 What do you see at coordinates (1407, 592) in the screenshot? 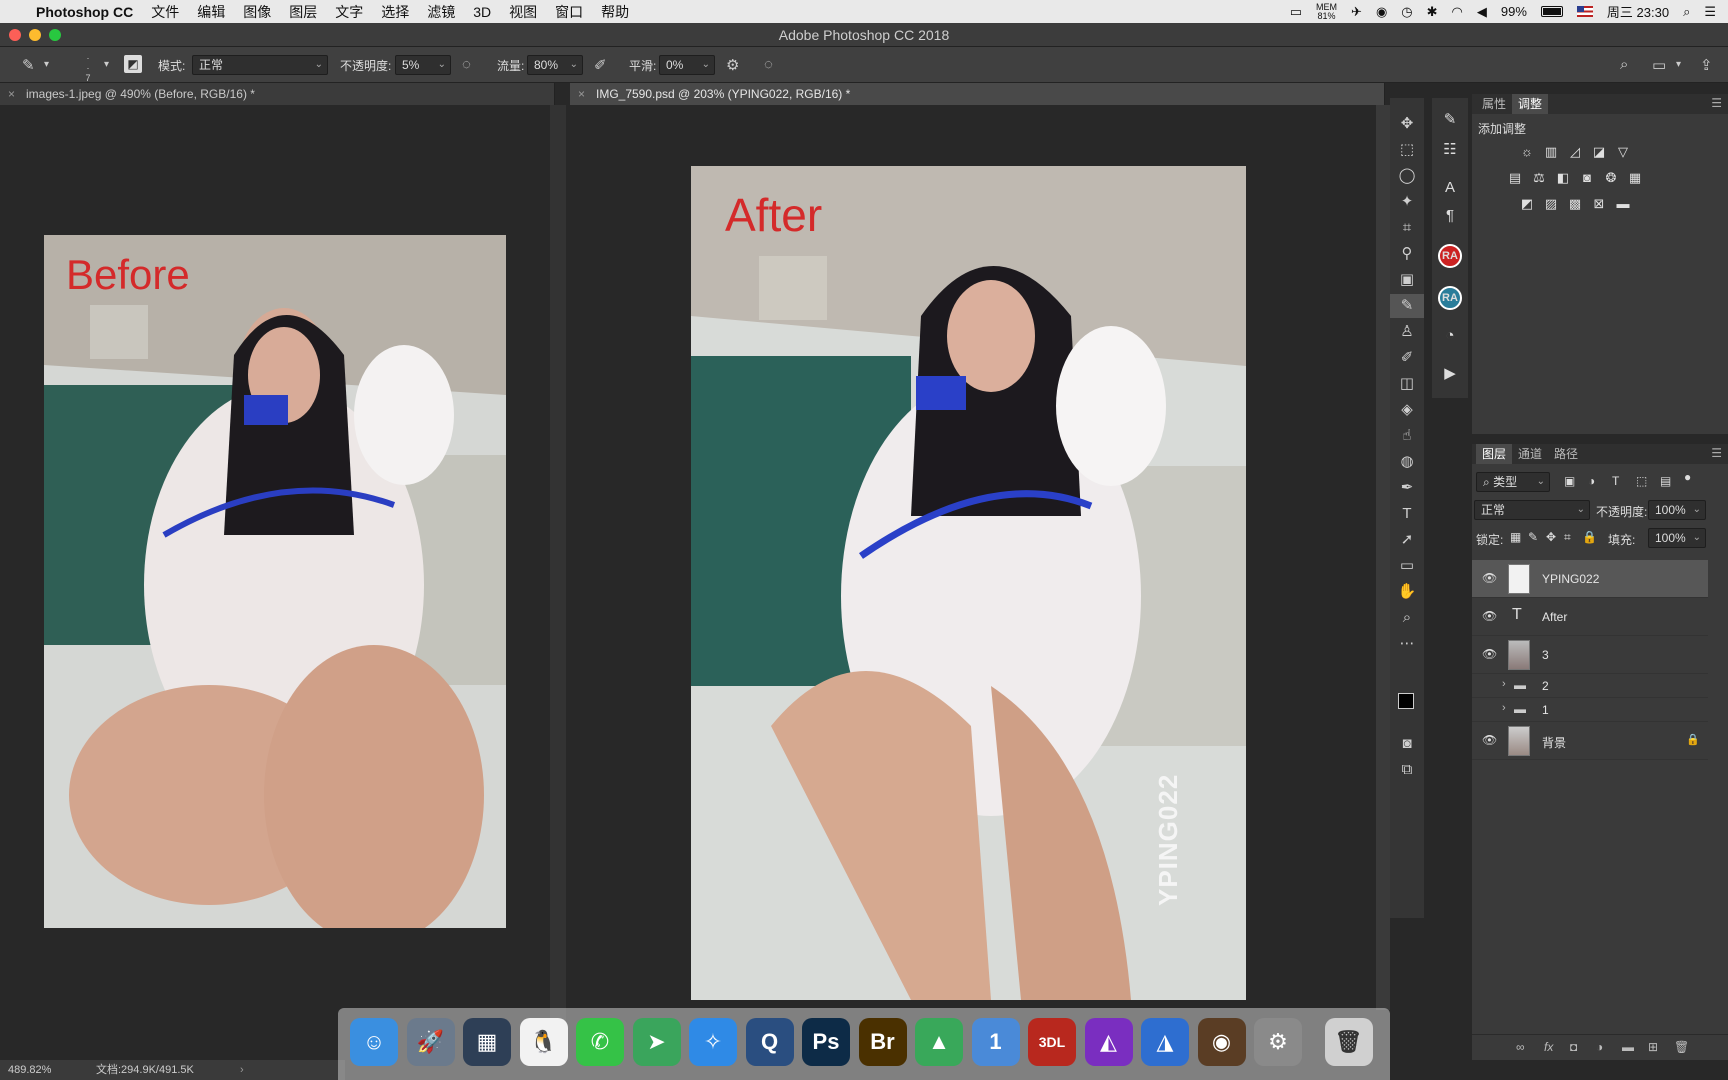
I see `hand-tool-icon: ✋` at bounding box center [1407, 592].